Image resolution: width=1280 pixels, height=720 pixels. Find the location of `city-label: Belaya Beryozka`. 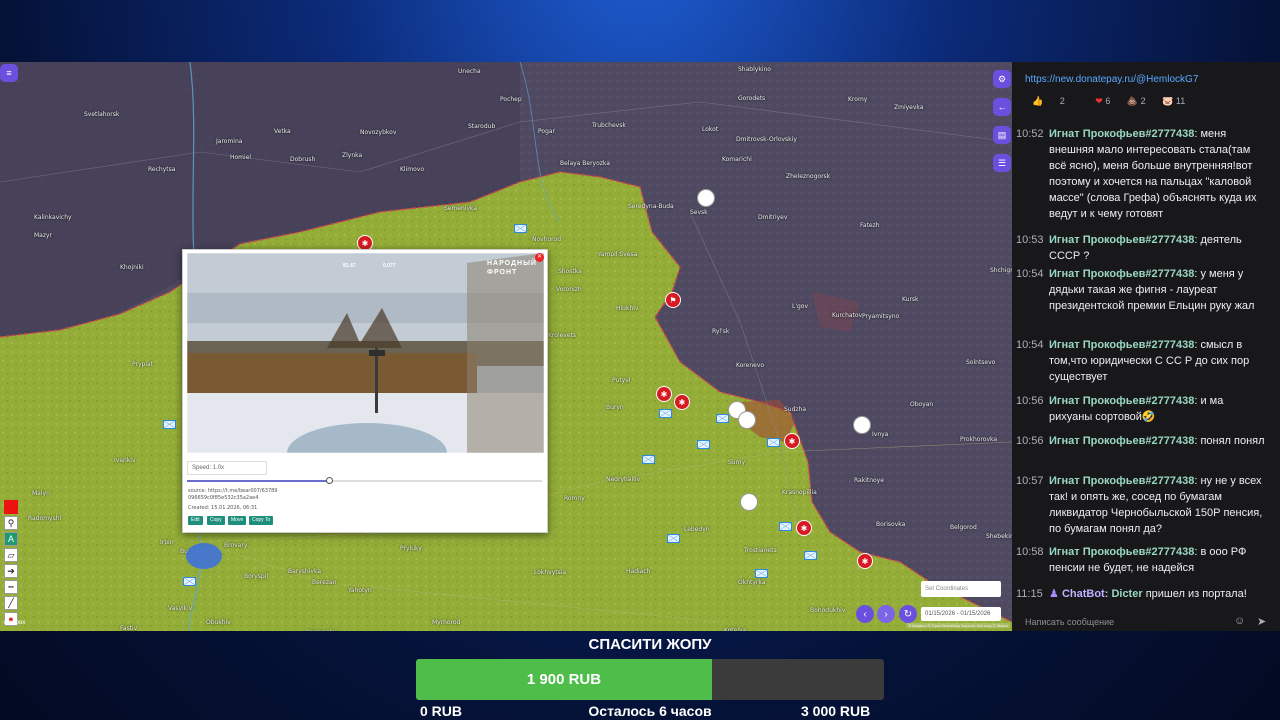

city-label: Belaya Beryozka is located at coordinates (585, 163).